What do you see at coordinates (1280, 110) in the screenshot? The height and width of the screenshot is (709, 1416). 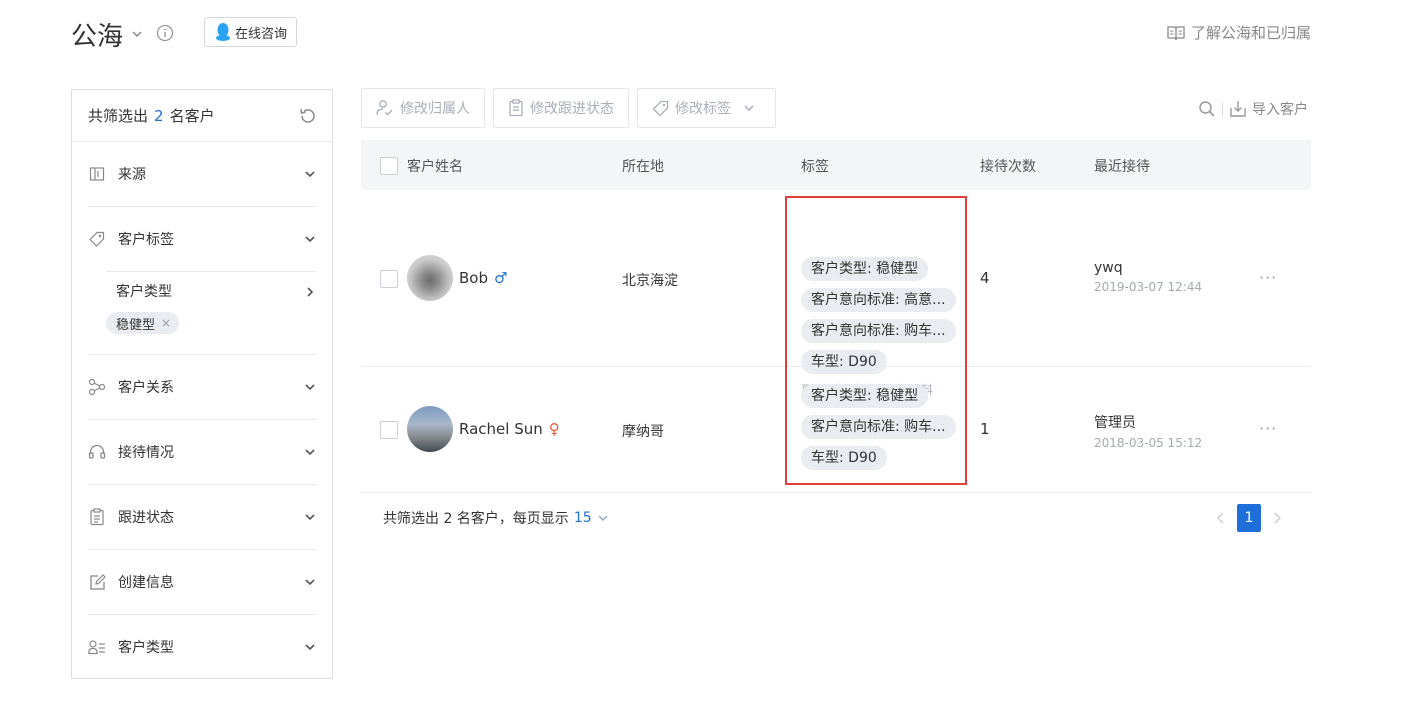 I see `import-customers-label: 导入客户` at bounding box center [1280, 110].